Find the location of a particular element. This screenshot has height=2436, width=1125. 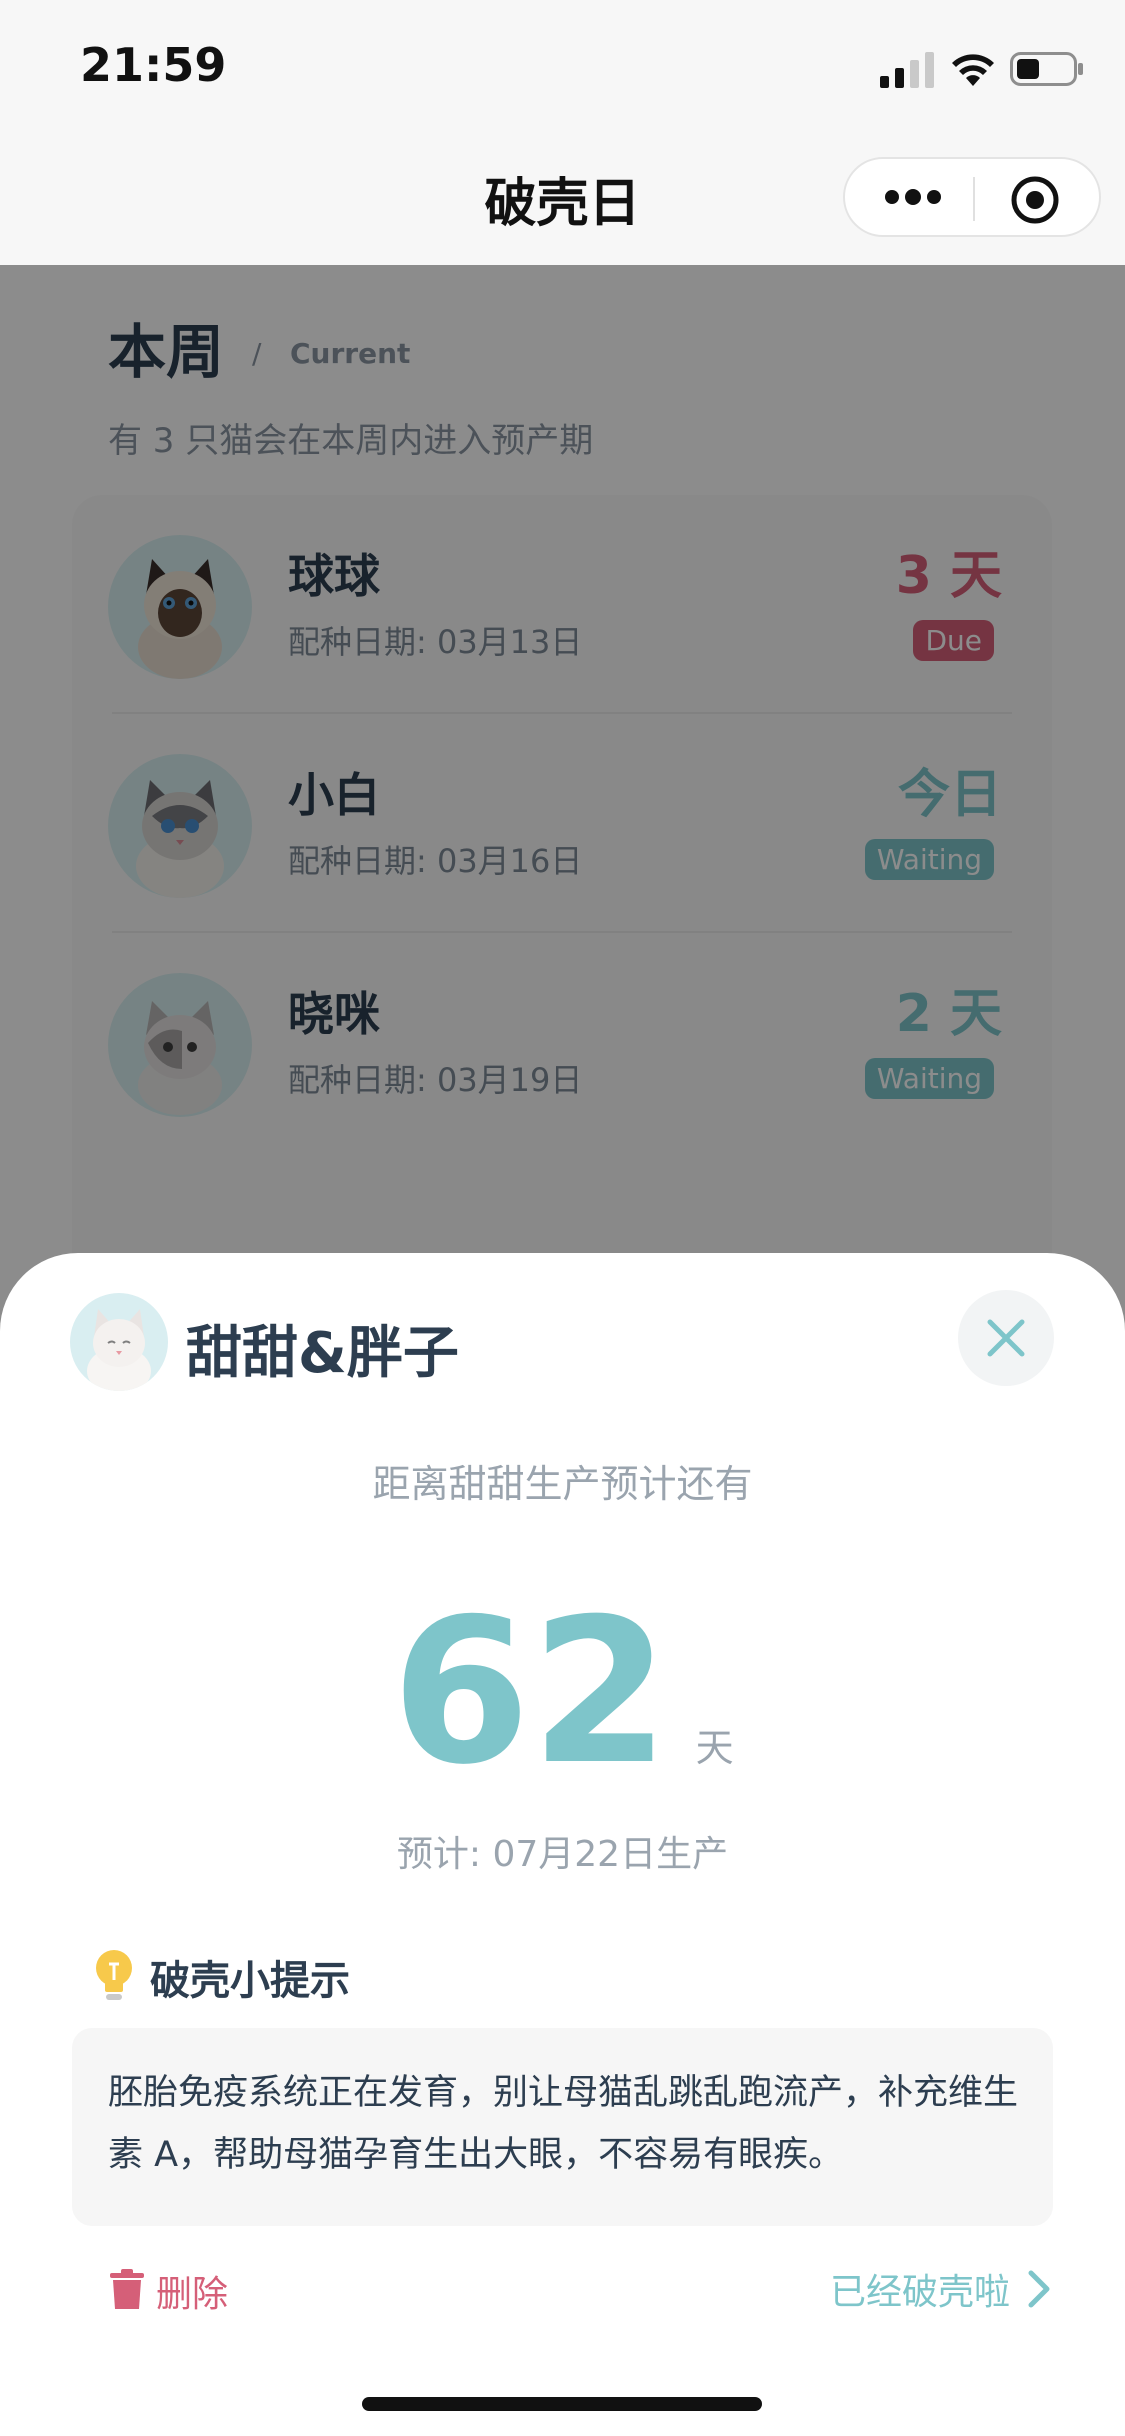

battery-icon is located at coordinates (1046, 69).